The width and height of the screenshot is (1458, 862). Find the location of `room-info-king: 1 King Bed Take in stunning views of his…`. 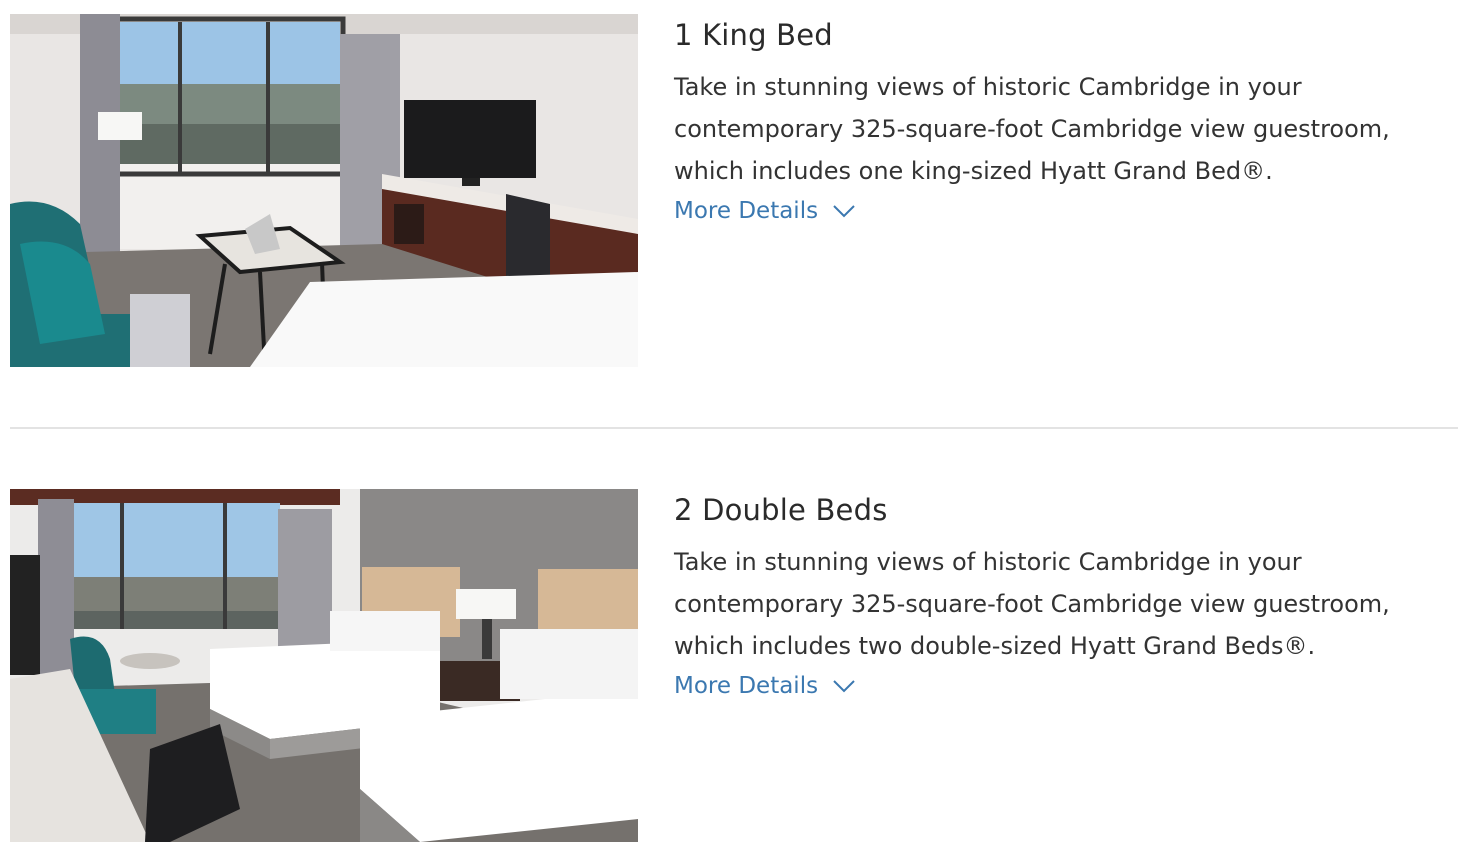

room-info-king: 1 King Bed Take in stunning views of his… is located at coordinates (1064, 119).